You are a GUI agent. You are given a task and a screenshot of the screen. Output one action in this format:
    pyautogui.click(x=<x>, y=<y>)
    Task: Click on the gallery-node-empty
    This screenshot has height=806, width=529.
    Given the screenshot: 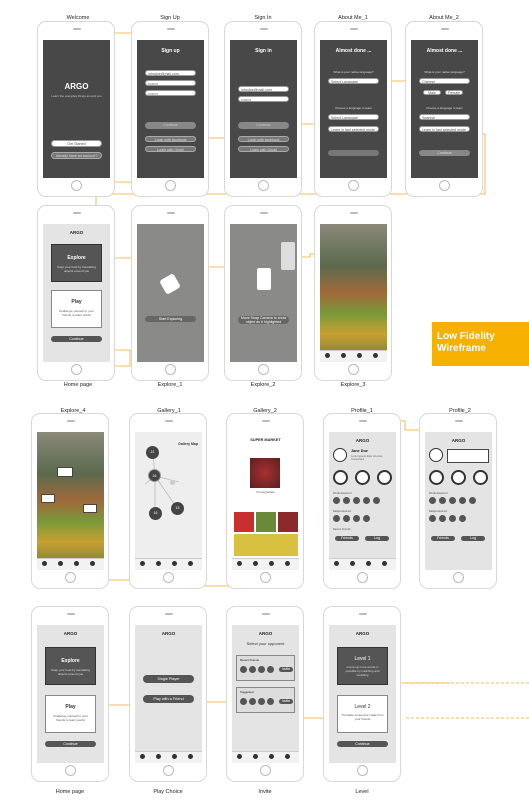 What is the action you would take?
    pyautogui.click(x=172, y=482)
    